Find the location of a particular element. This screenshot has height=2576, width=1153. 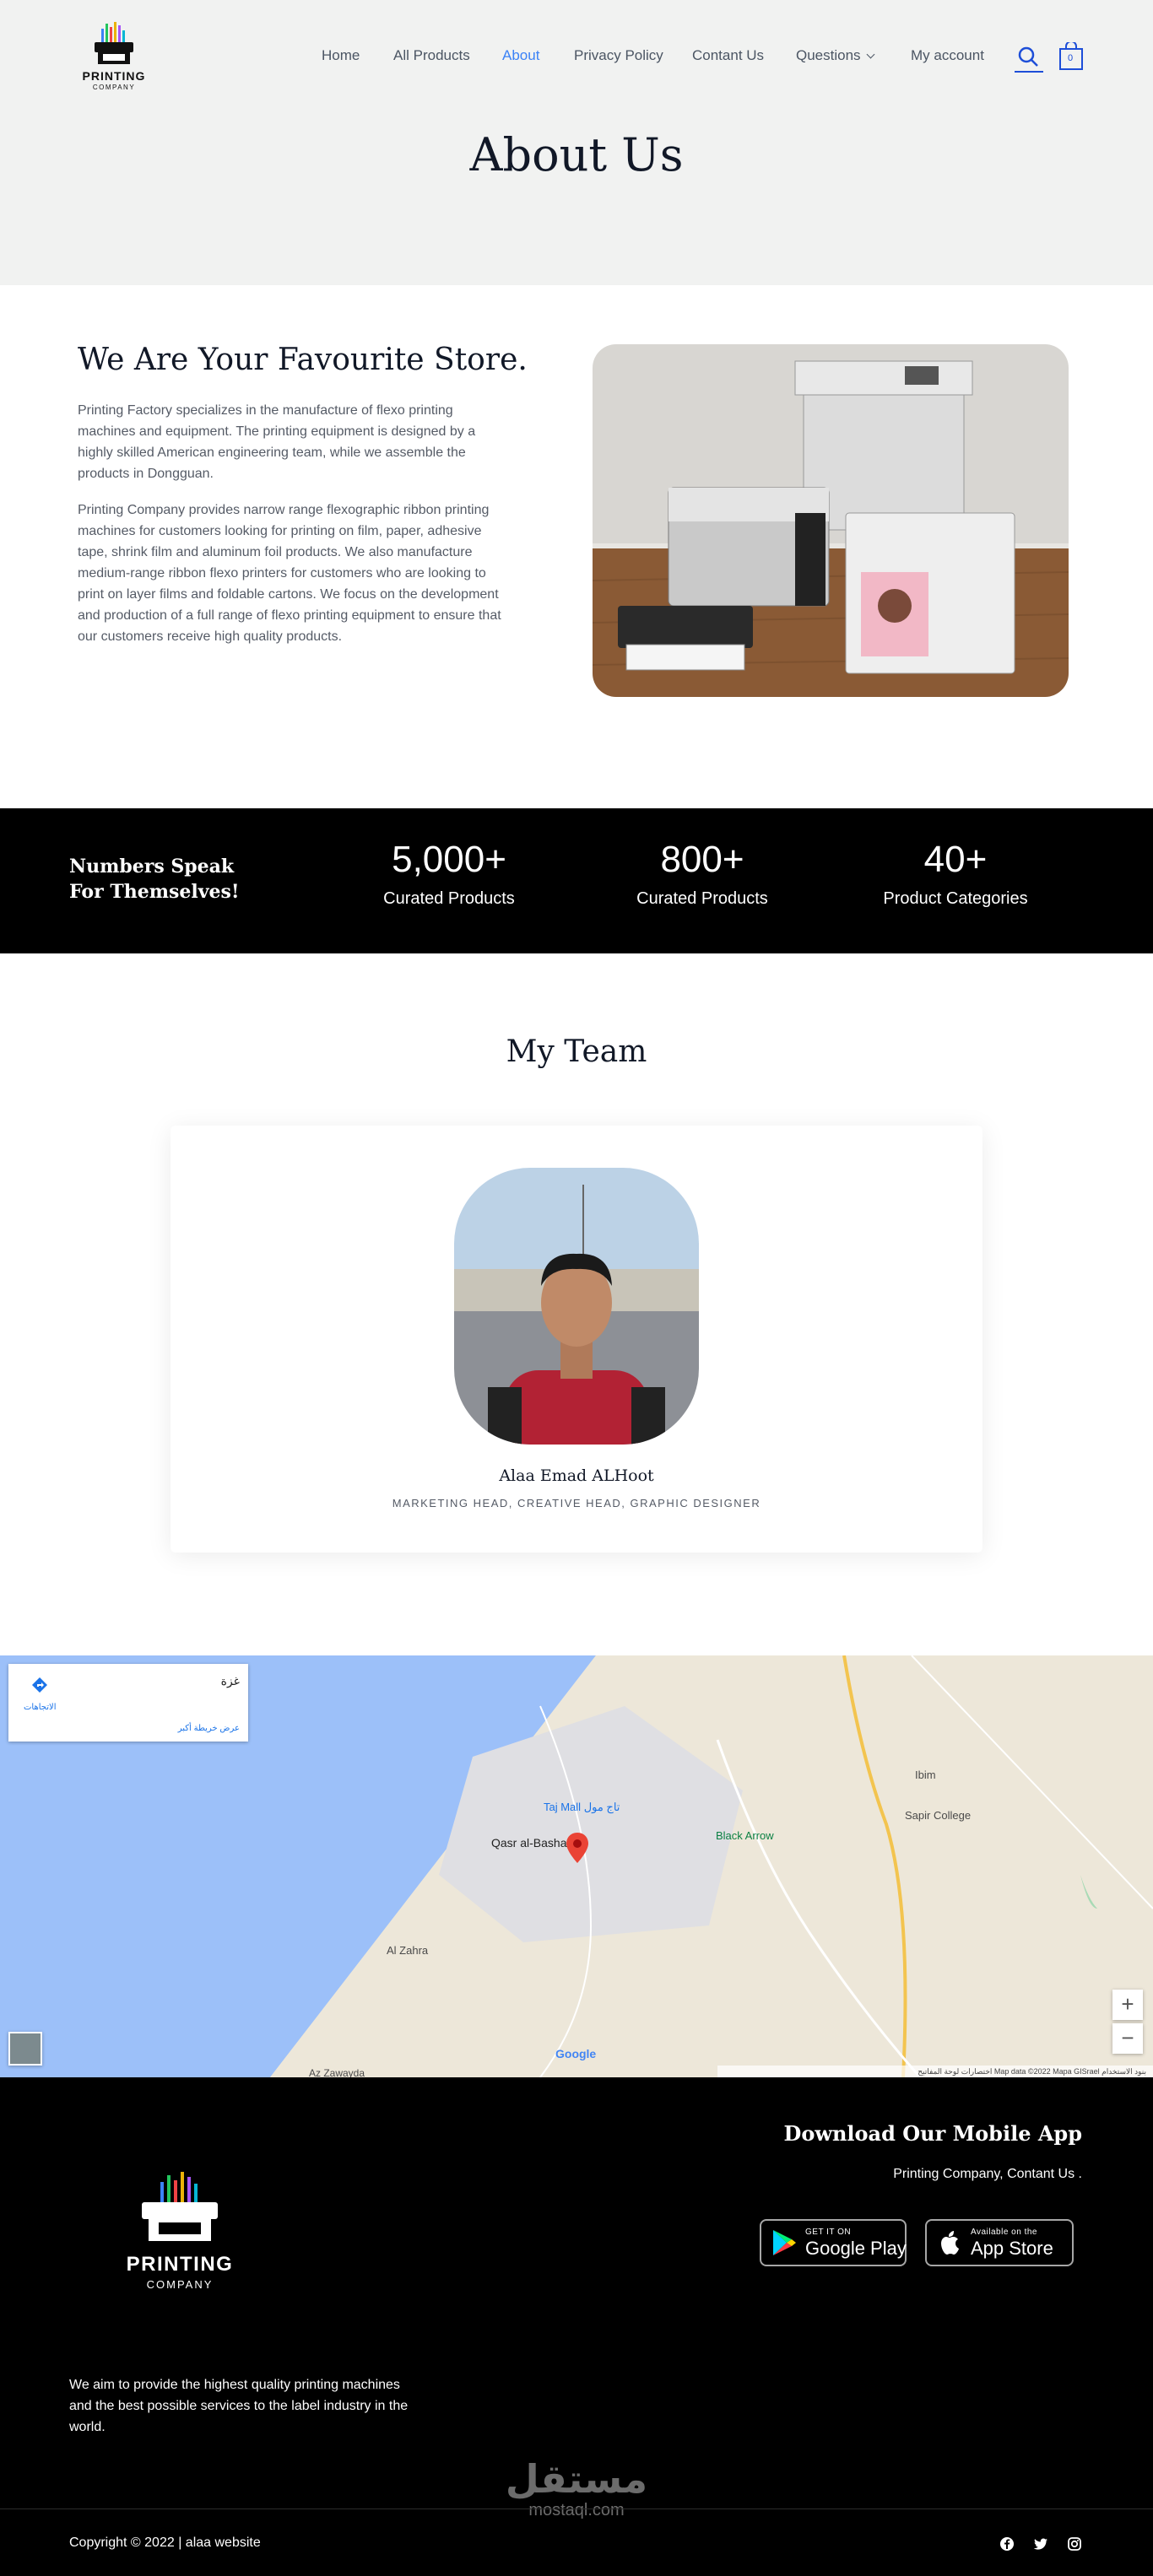

stat-value: 5,000+ is located at coordinates (449, 859).